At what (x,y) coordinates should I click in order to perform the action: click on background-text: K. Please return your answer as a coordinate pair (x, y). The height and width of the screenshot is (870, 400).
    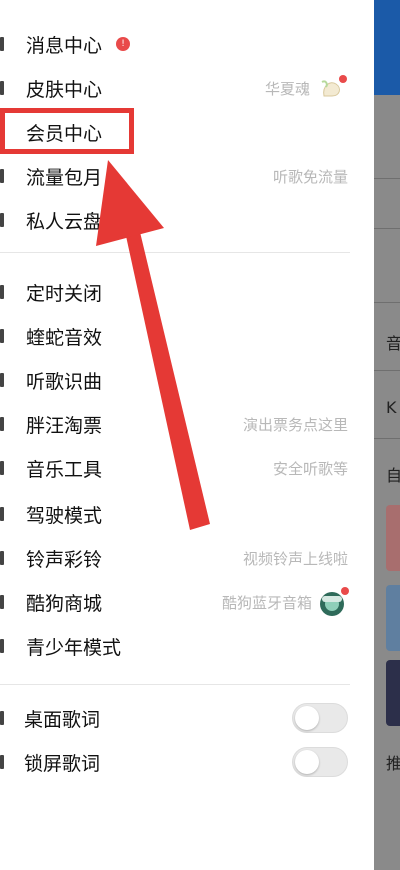
    Looking at the image, I should click on (391, 407).